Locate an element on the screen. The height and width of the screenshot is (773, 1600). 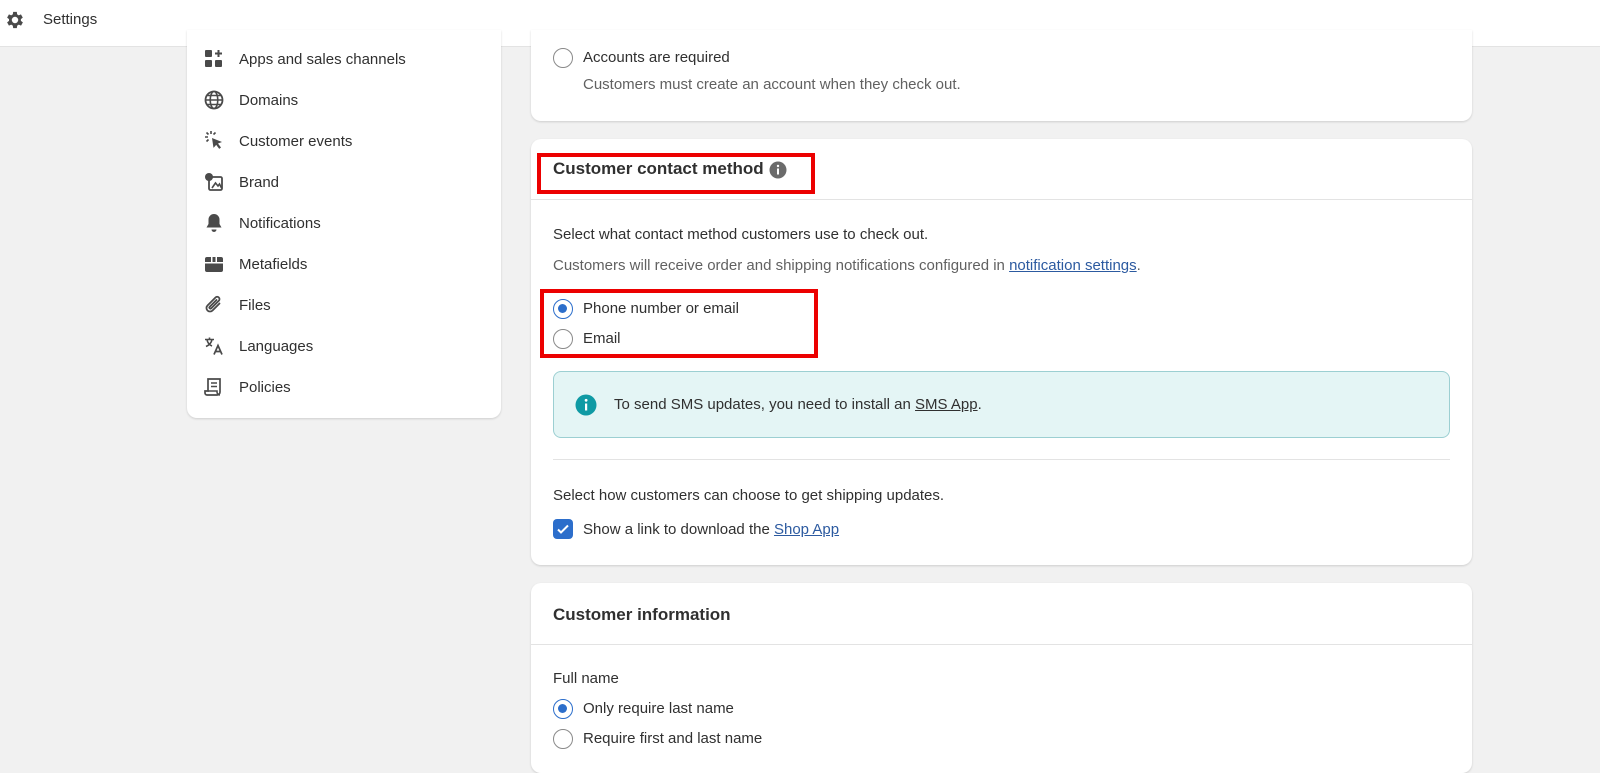
first-and-last-name-label: Require first and last name is located at coordinates (673, 738).